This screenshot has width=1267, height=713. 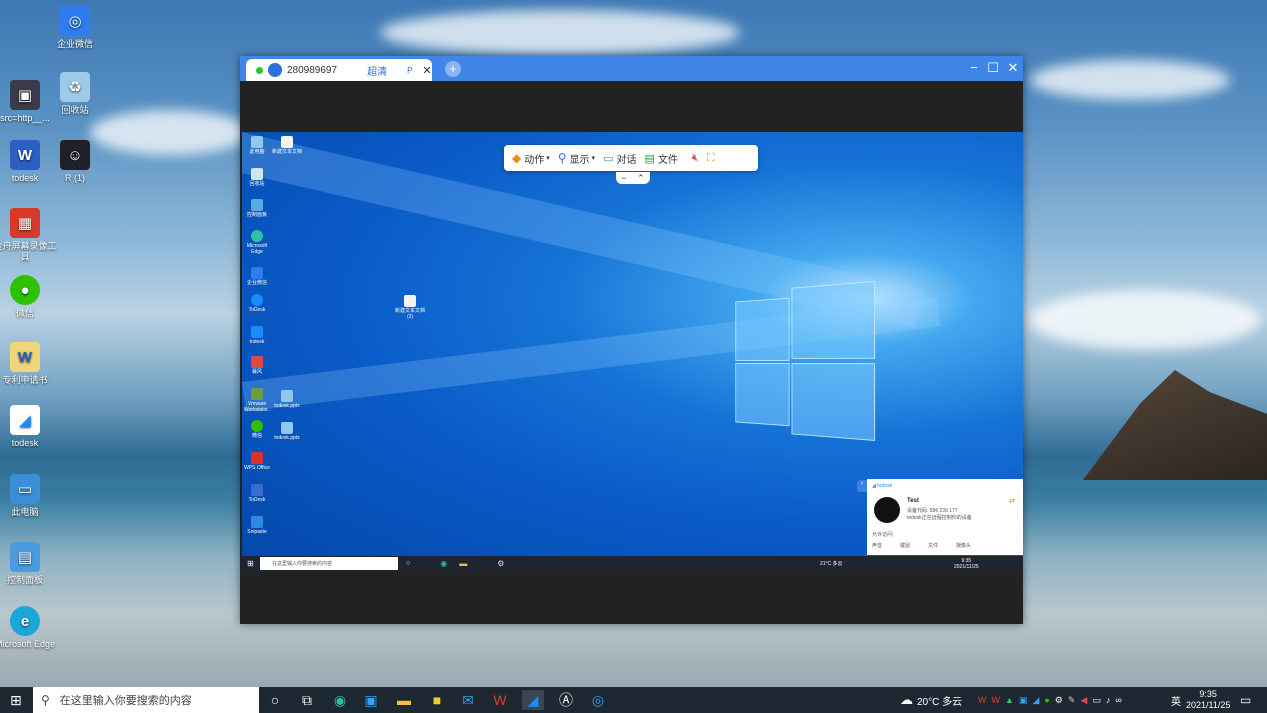 I want to click on perm-mouse: 键鼠, so click(x=905, y=545).